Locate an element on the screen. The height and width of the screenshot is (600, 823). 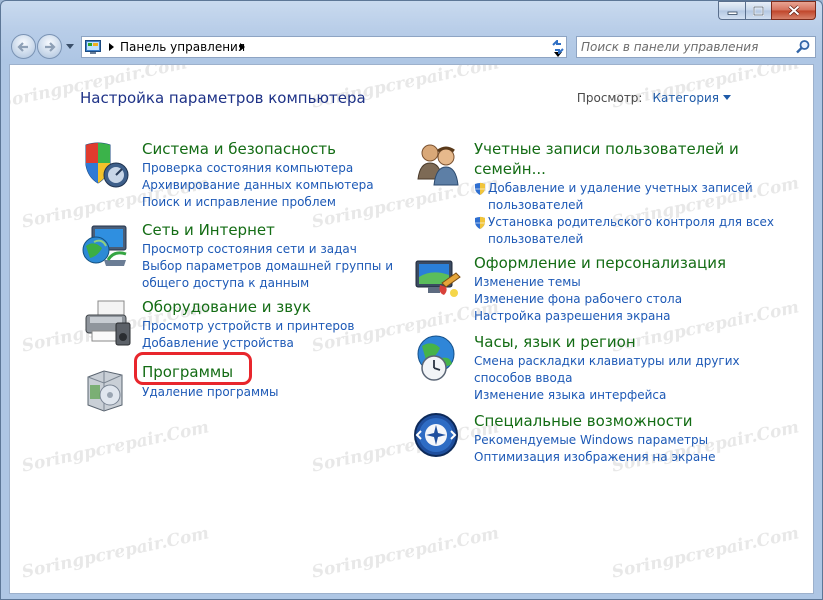
close-button is located at coordinates (793, 10).